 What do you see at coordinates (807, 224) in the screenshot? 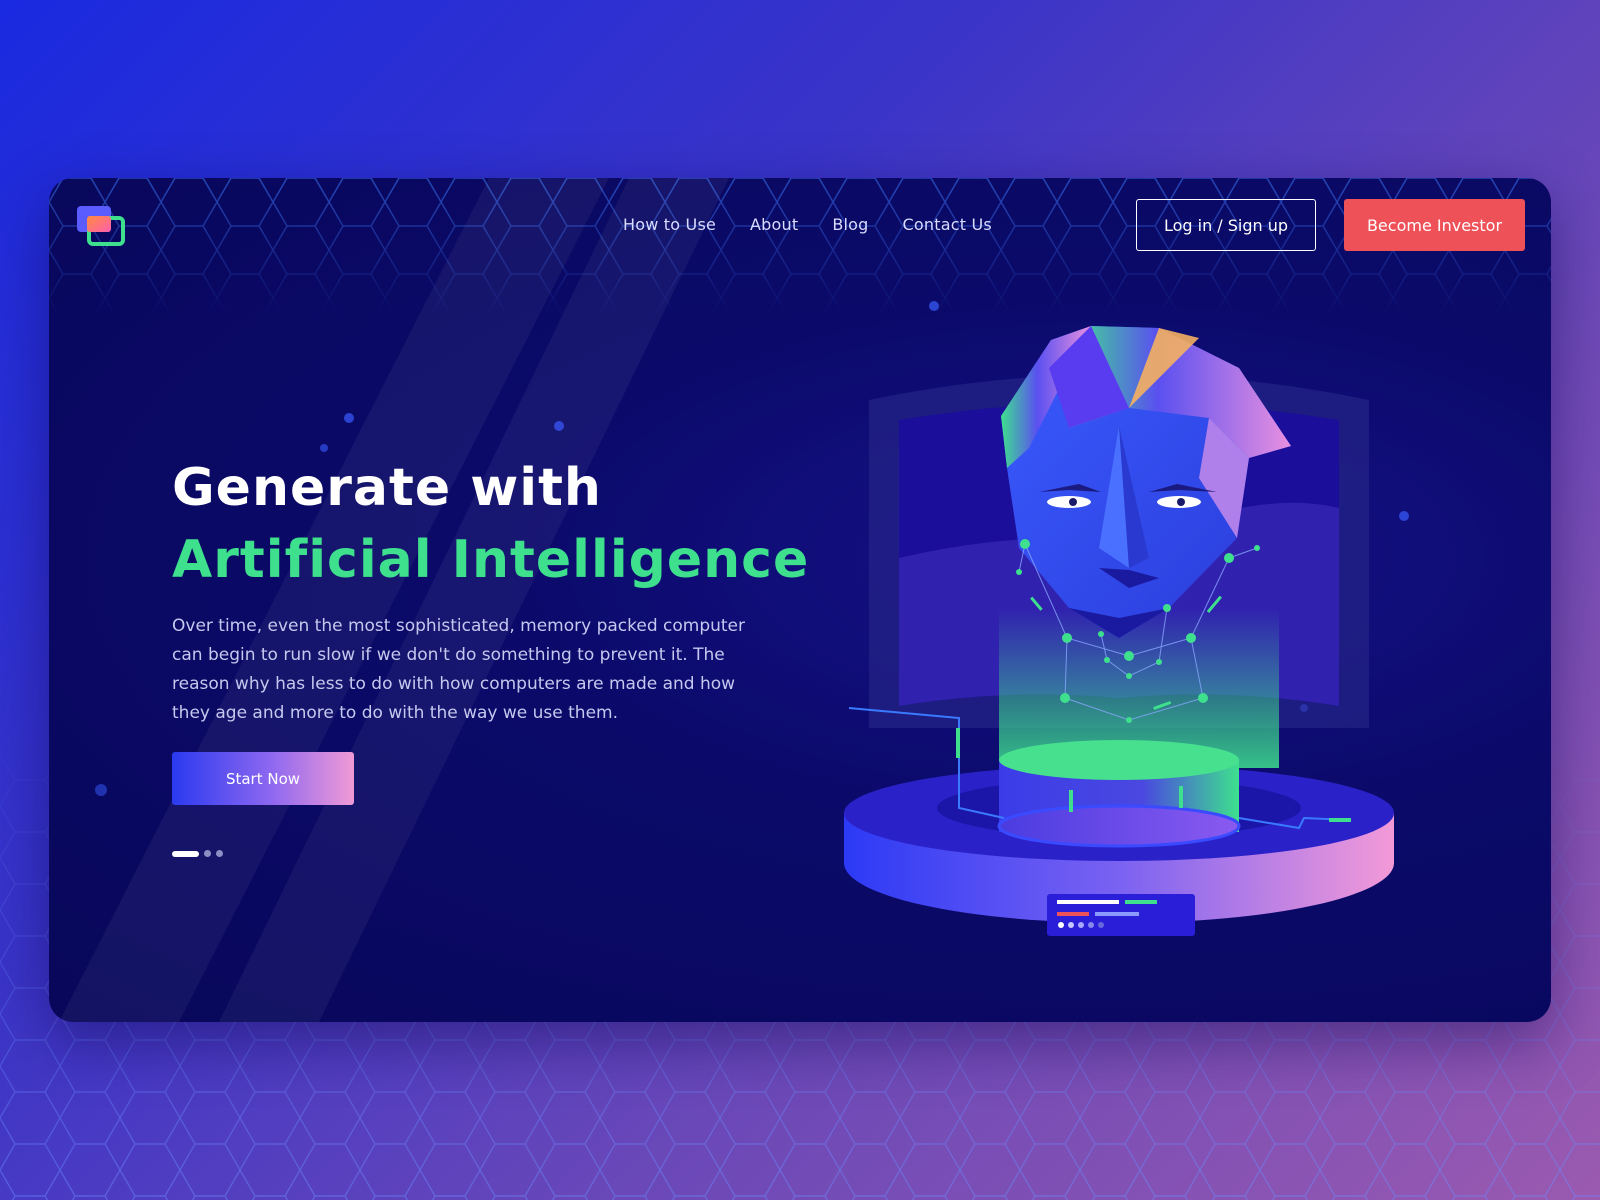
I see `main-nav: How to Use About Blog Contact Us` at bounding box center [807, 224].